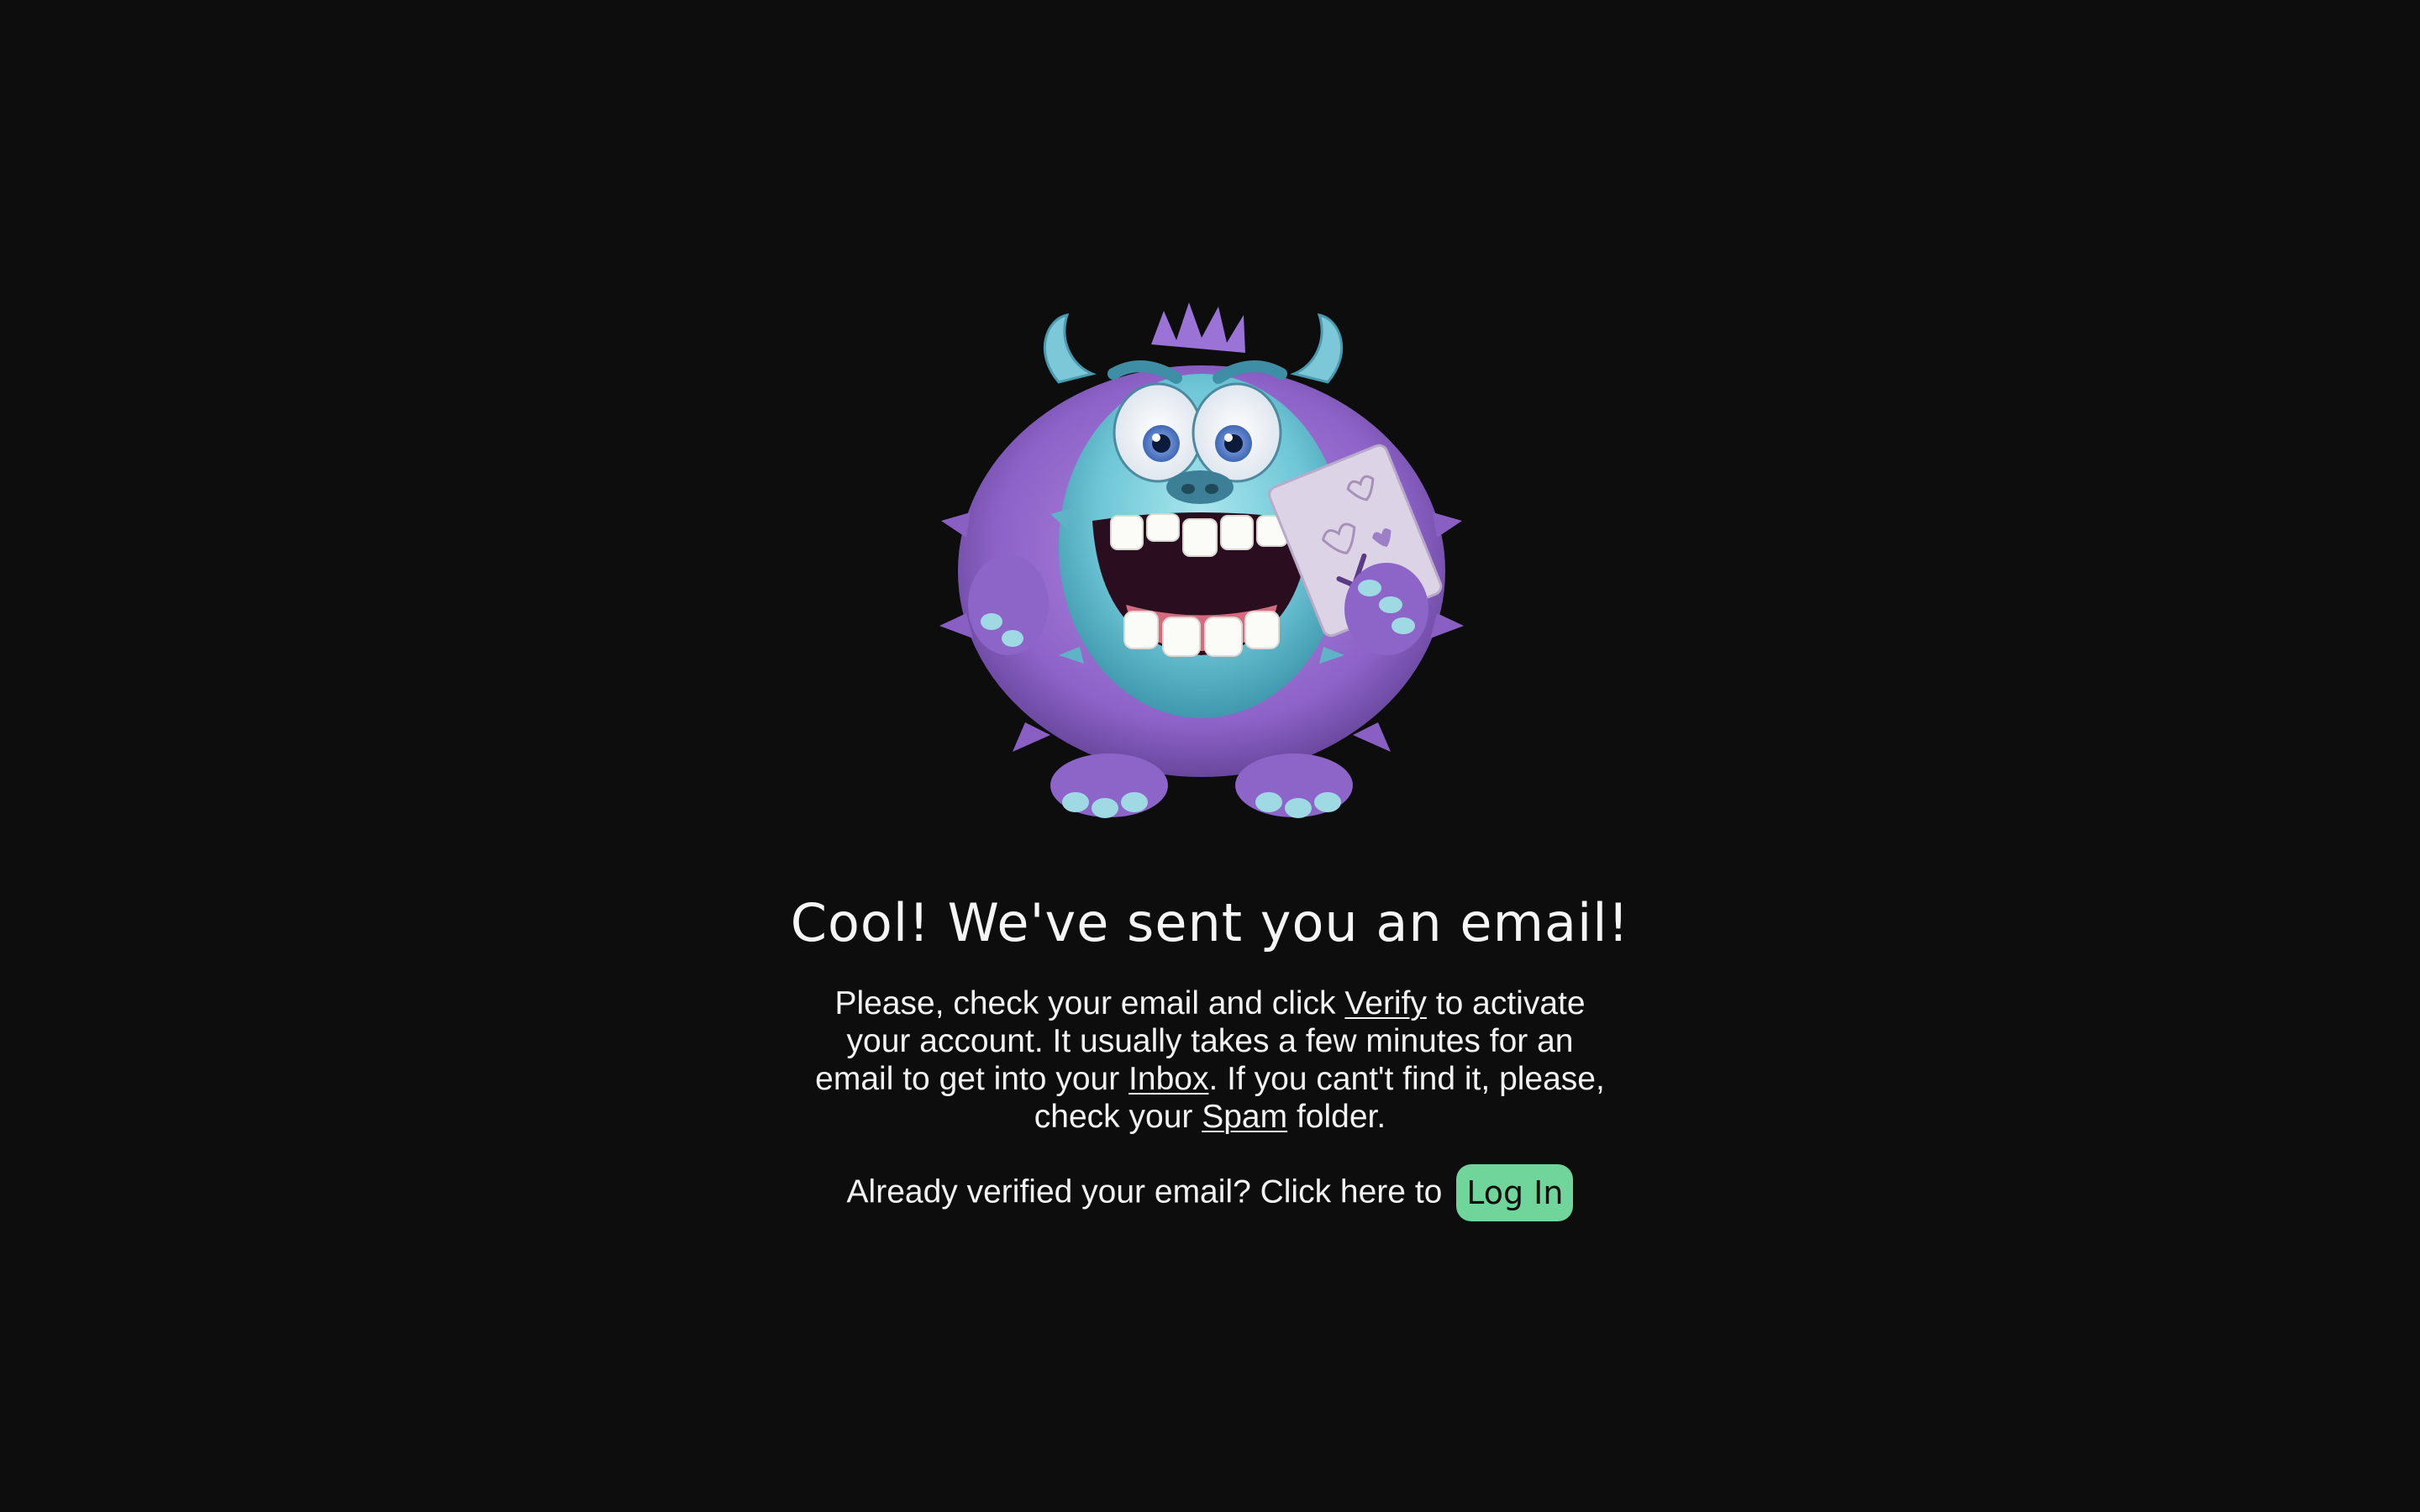 The height and width of the screenshot is (1512, 2420). Describe the element at coordinates (1385, 1003) in the screenshot. I see `verify-link: Verify` at that location.